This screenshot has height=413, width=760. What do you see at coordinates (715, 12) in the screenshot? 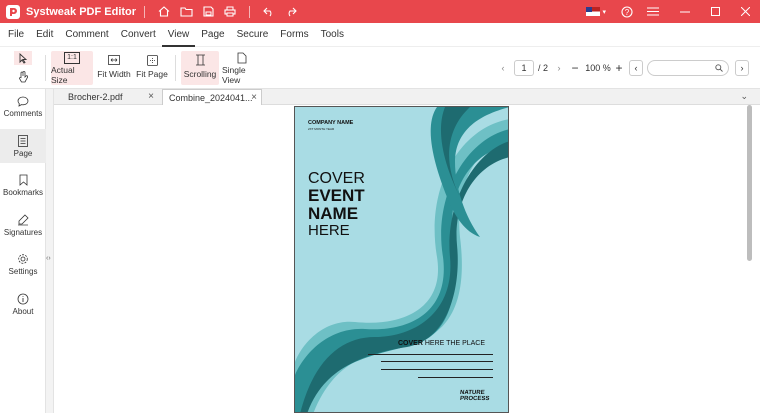
I see `maximize-icon` at bounding box center [715, 12].